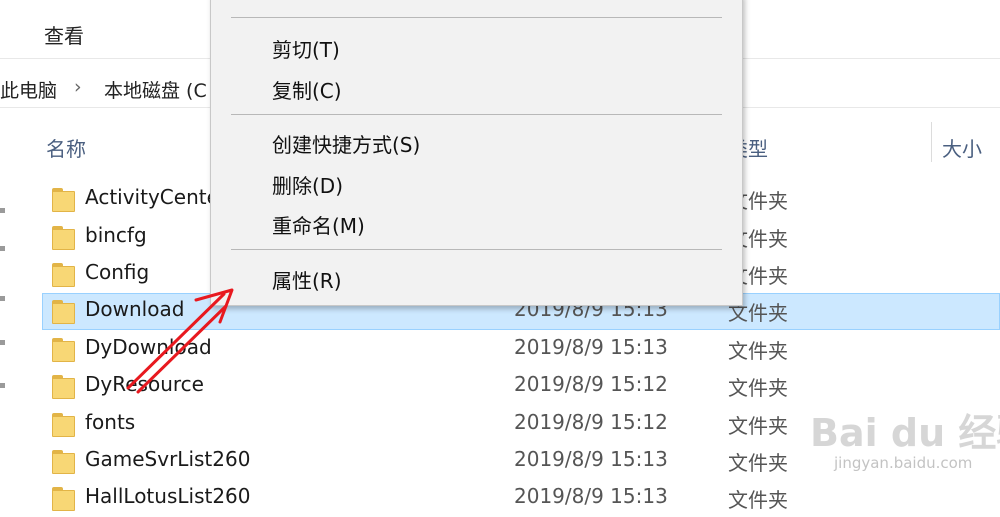 The width and height of the screenshot is (1000, 517). What do you see at coordinates (903, 463) in the screenshot?
I see `watermark-url: jingyan.baidu.com` at bounding box center [903, 463].